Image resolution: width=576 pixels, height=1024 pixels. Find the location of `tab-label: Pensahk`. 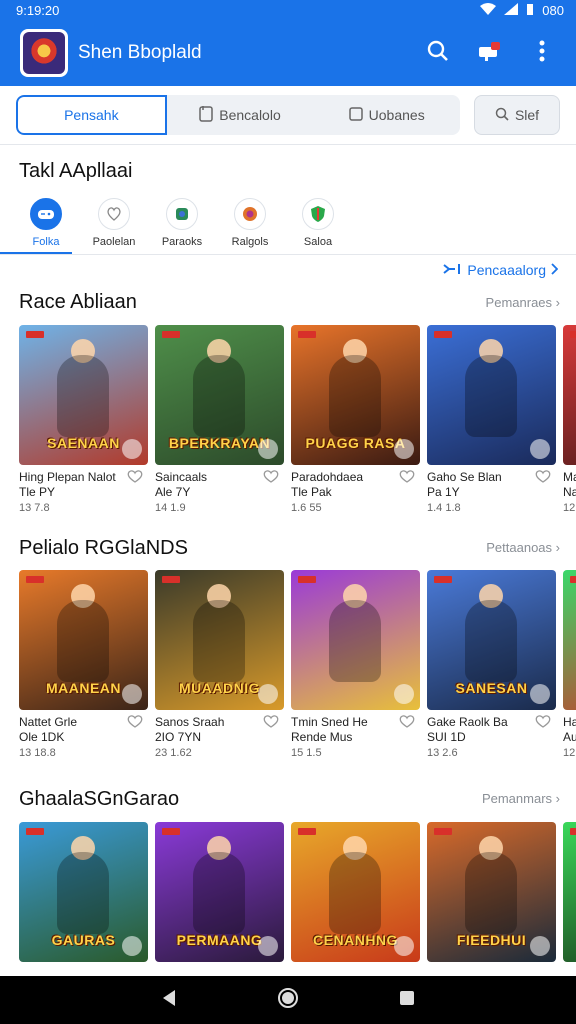

tab-label: Pensahk is located at coordinates (91, 115).